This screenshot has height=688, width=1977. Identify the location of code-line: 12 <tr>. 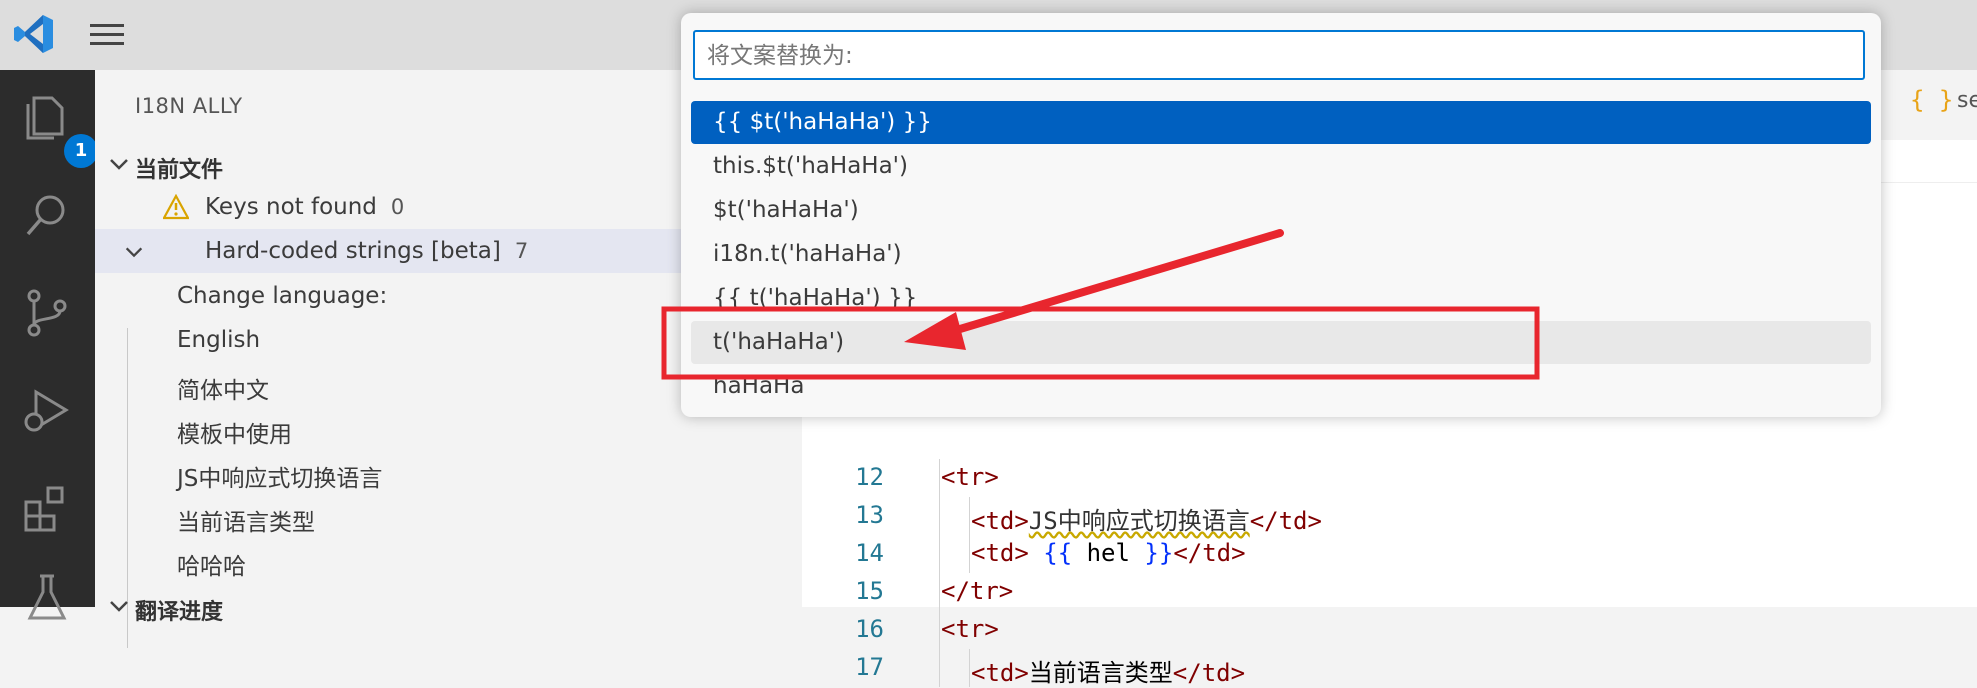
(1389, 478).